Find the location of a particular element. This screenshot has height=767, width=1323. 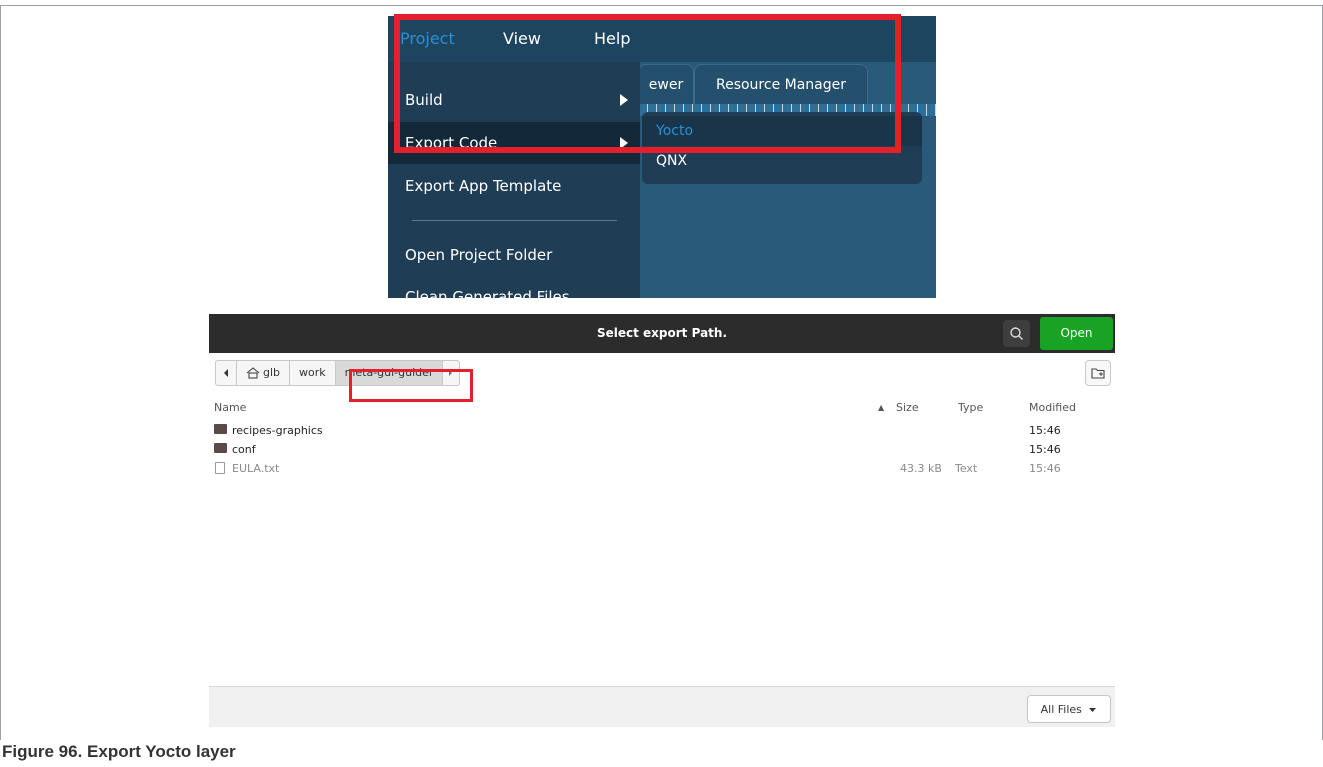

search-icon is located at coordinates (1016, 333).